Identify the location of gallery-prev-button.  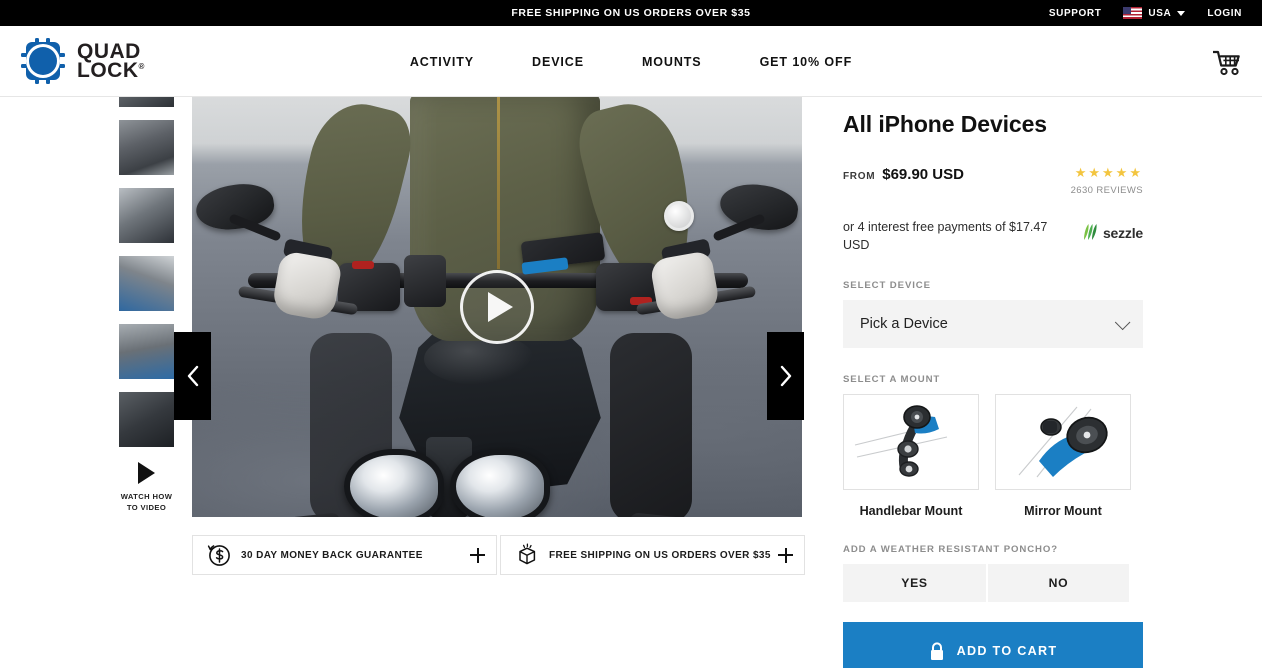
(192, 376).